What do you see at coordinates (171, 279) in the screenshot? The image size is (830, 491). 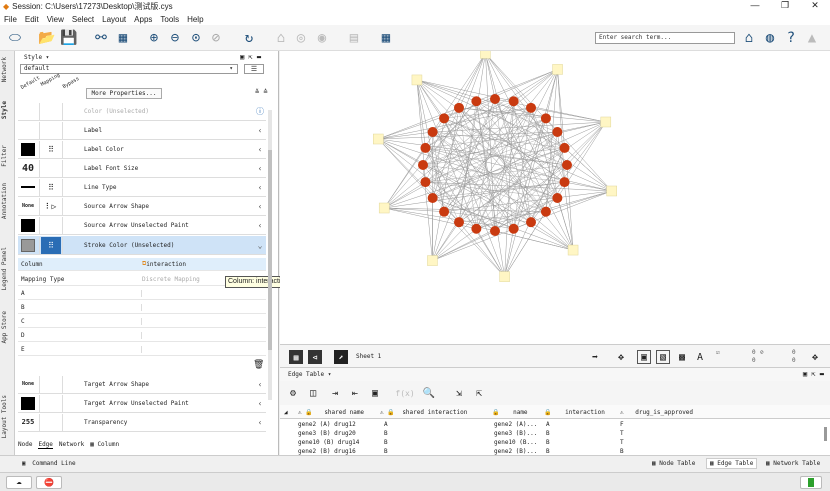 I see `mapping-type-value: Discrete Mapping` at bounding box center [171, 279].